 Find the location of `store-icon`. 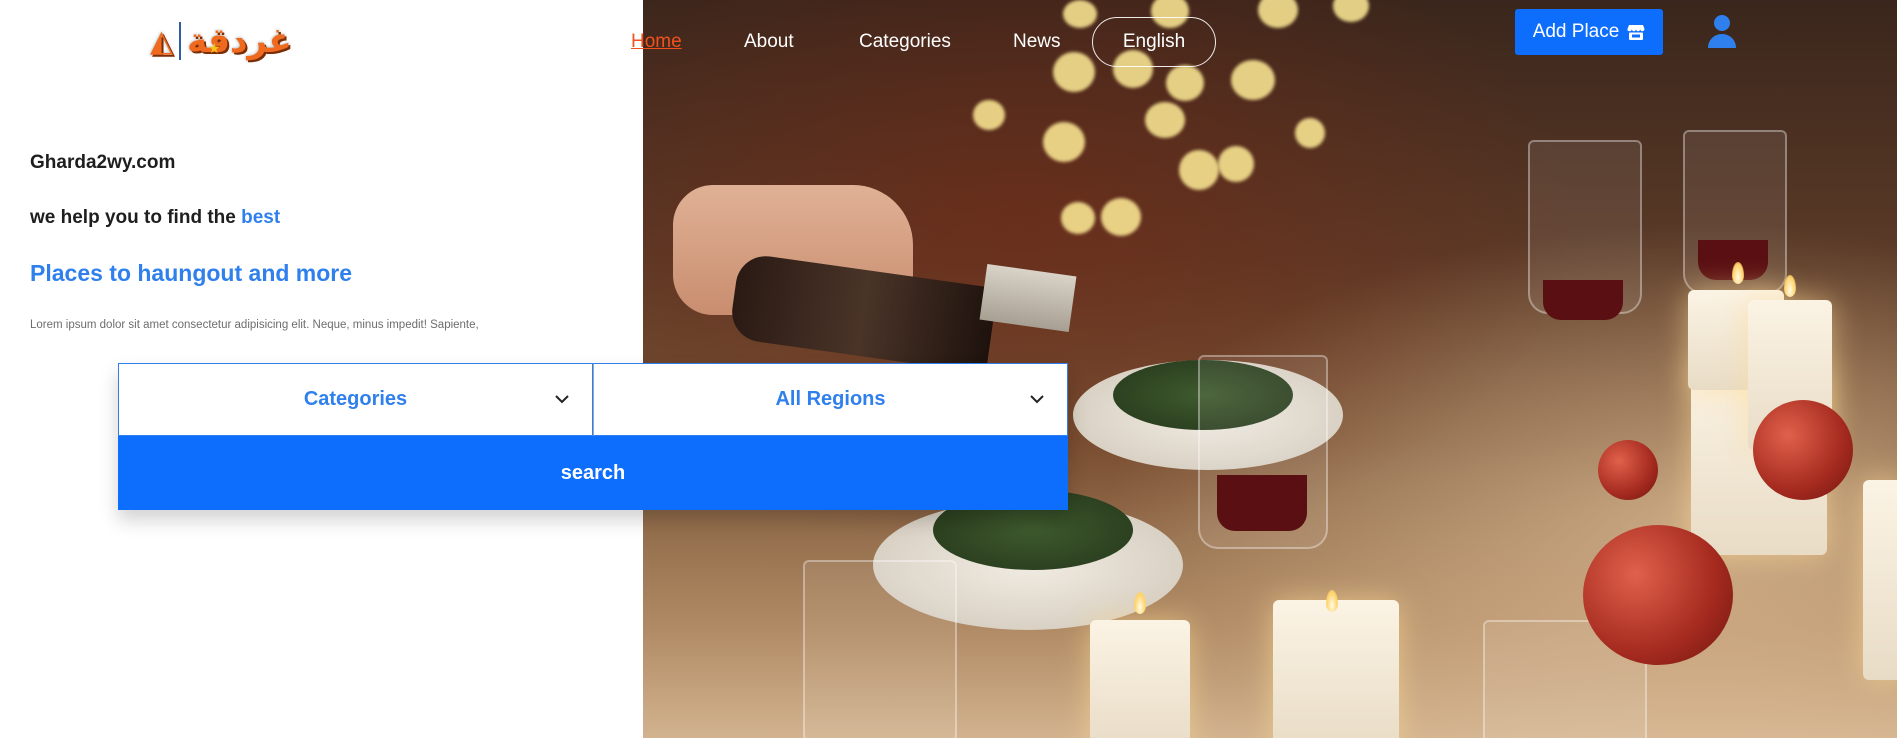

store-icon is located at coordinates (1636, 32).